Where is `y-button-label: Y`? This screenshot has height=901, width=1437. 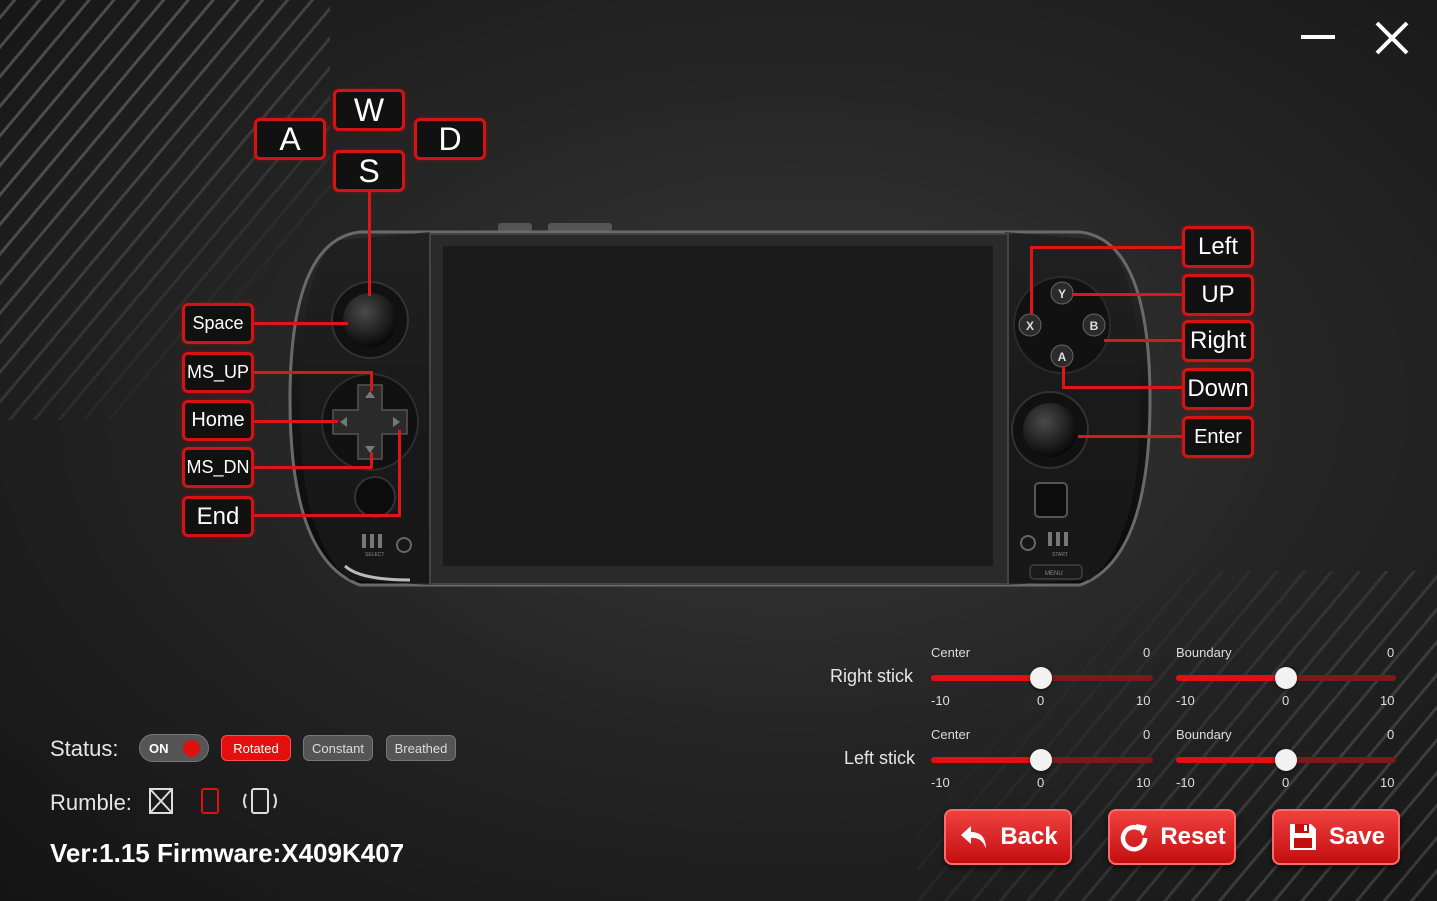 y-button-label: Y is located at coordinates (1062, 294).